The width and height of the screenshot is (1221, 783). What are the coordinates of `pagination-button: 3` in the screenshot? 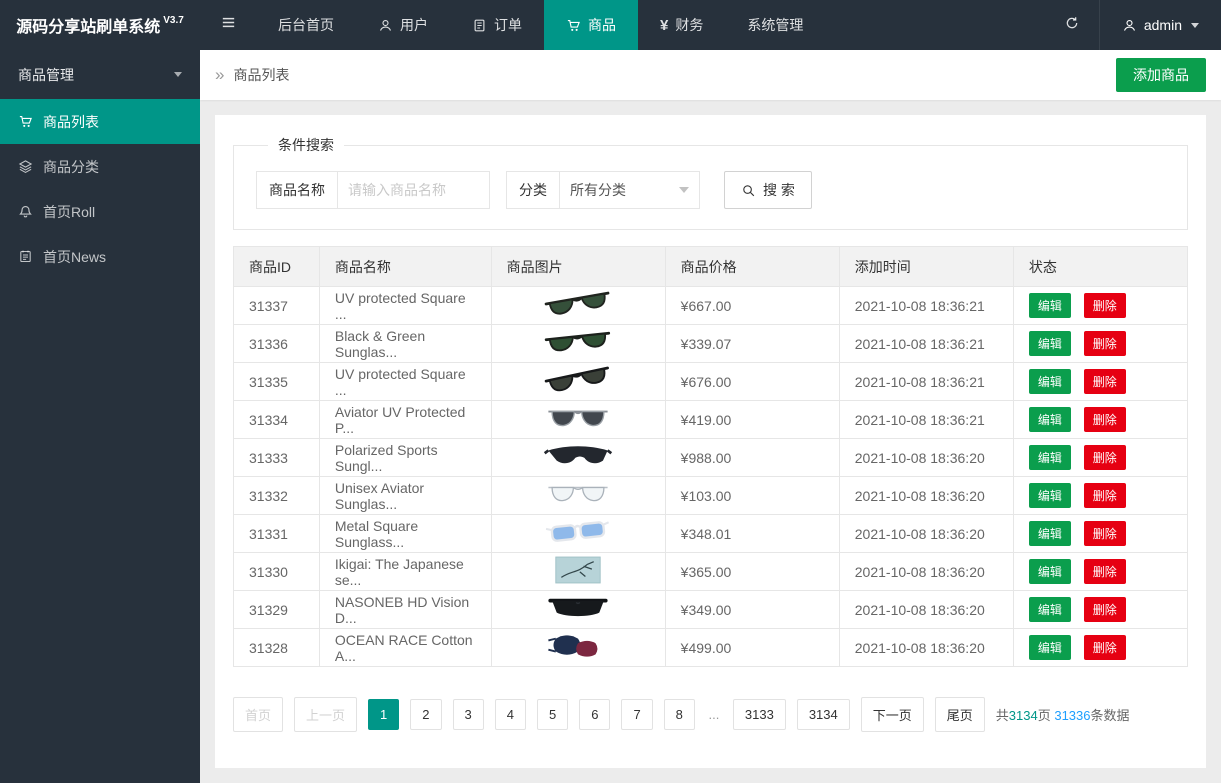 It's located at (468, 714).